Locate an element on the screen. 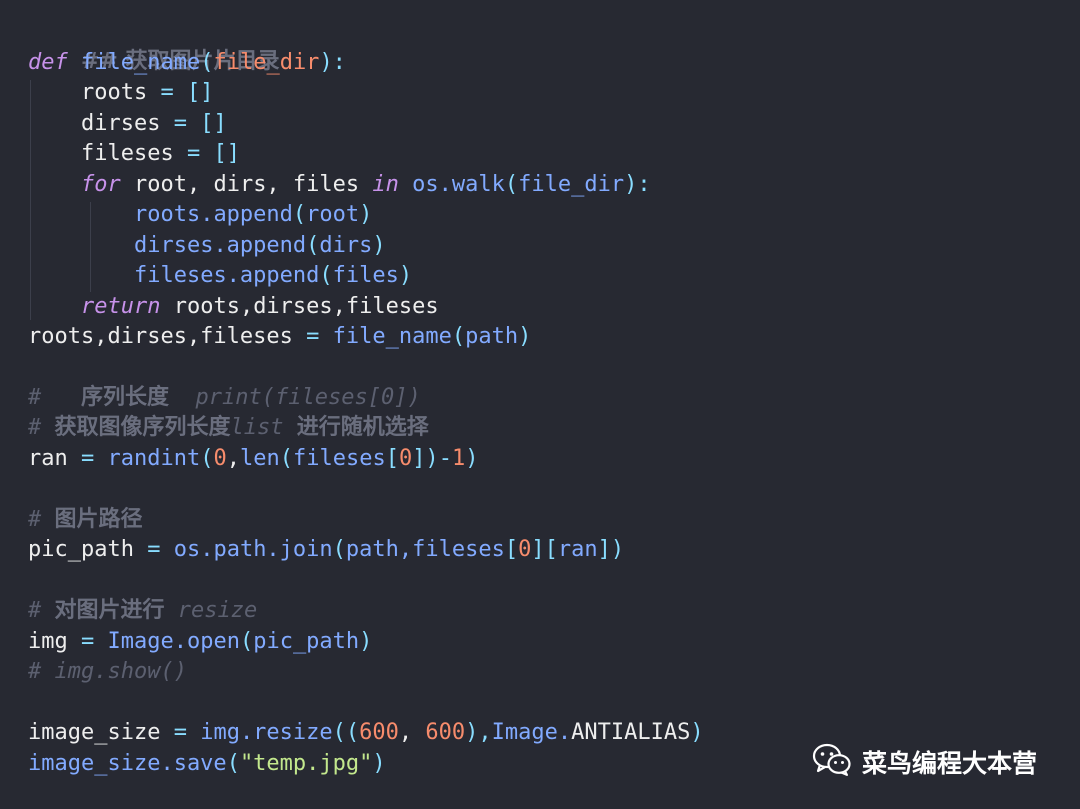 The image size is (1080, 809). code-line-21: image_size.save("temp.jpg") is located at coordinates (207, 763).